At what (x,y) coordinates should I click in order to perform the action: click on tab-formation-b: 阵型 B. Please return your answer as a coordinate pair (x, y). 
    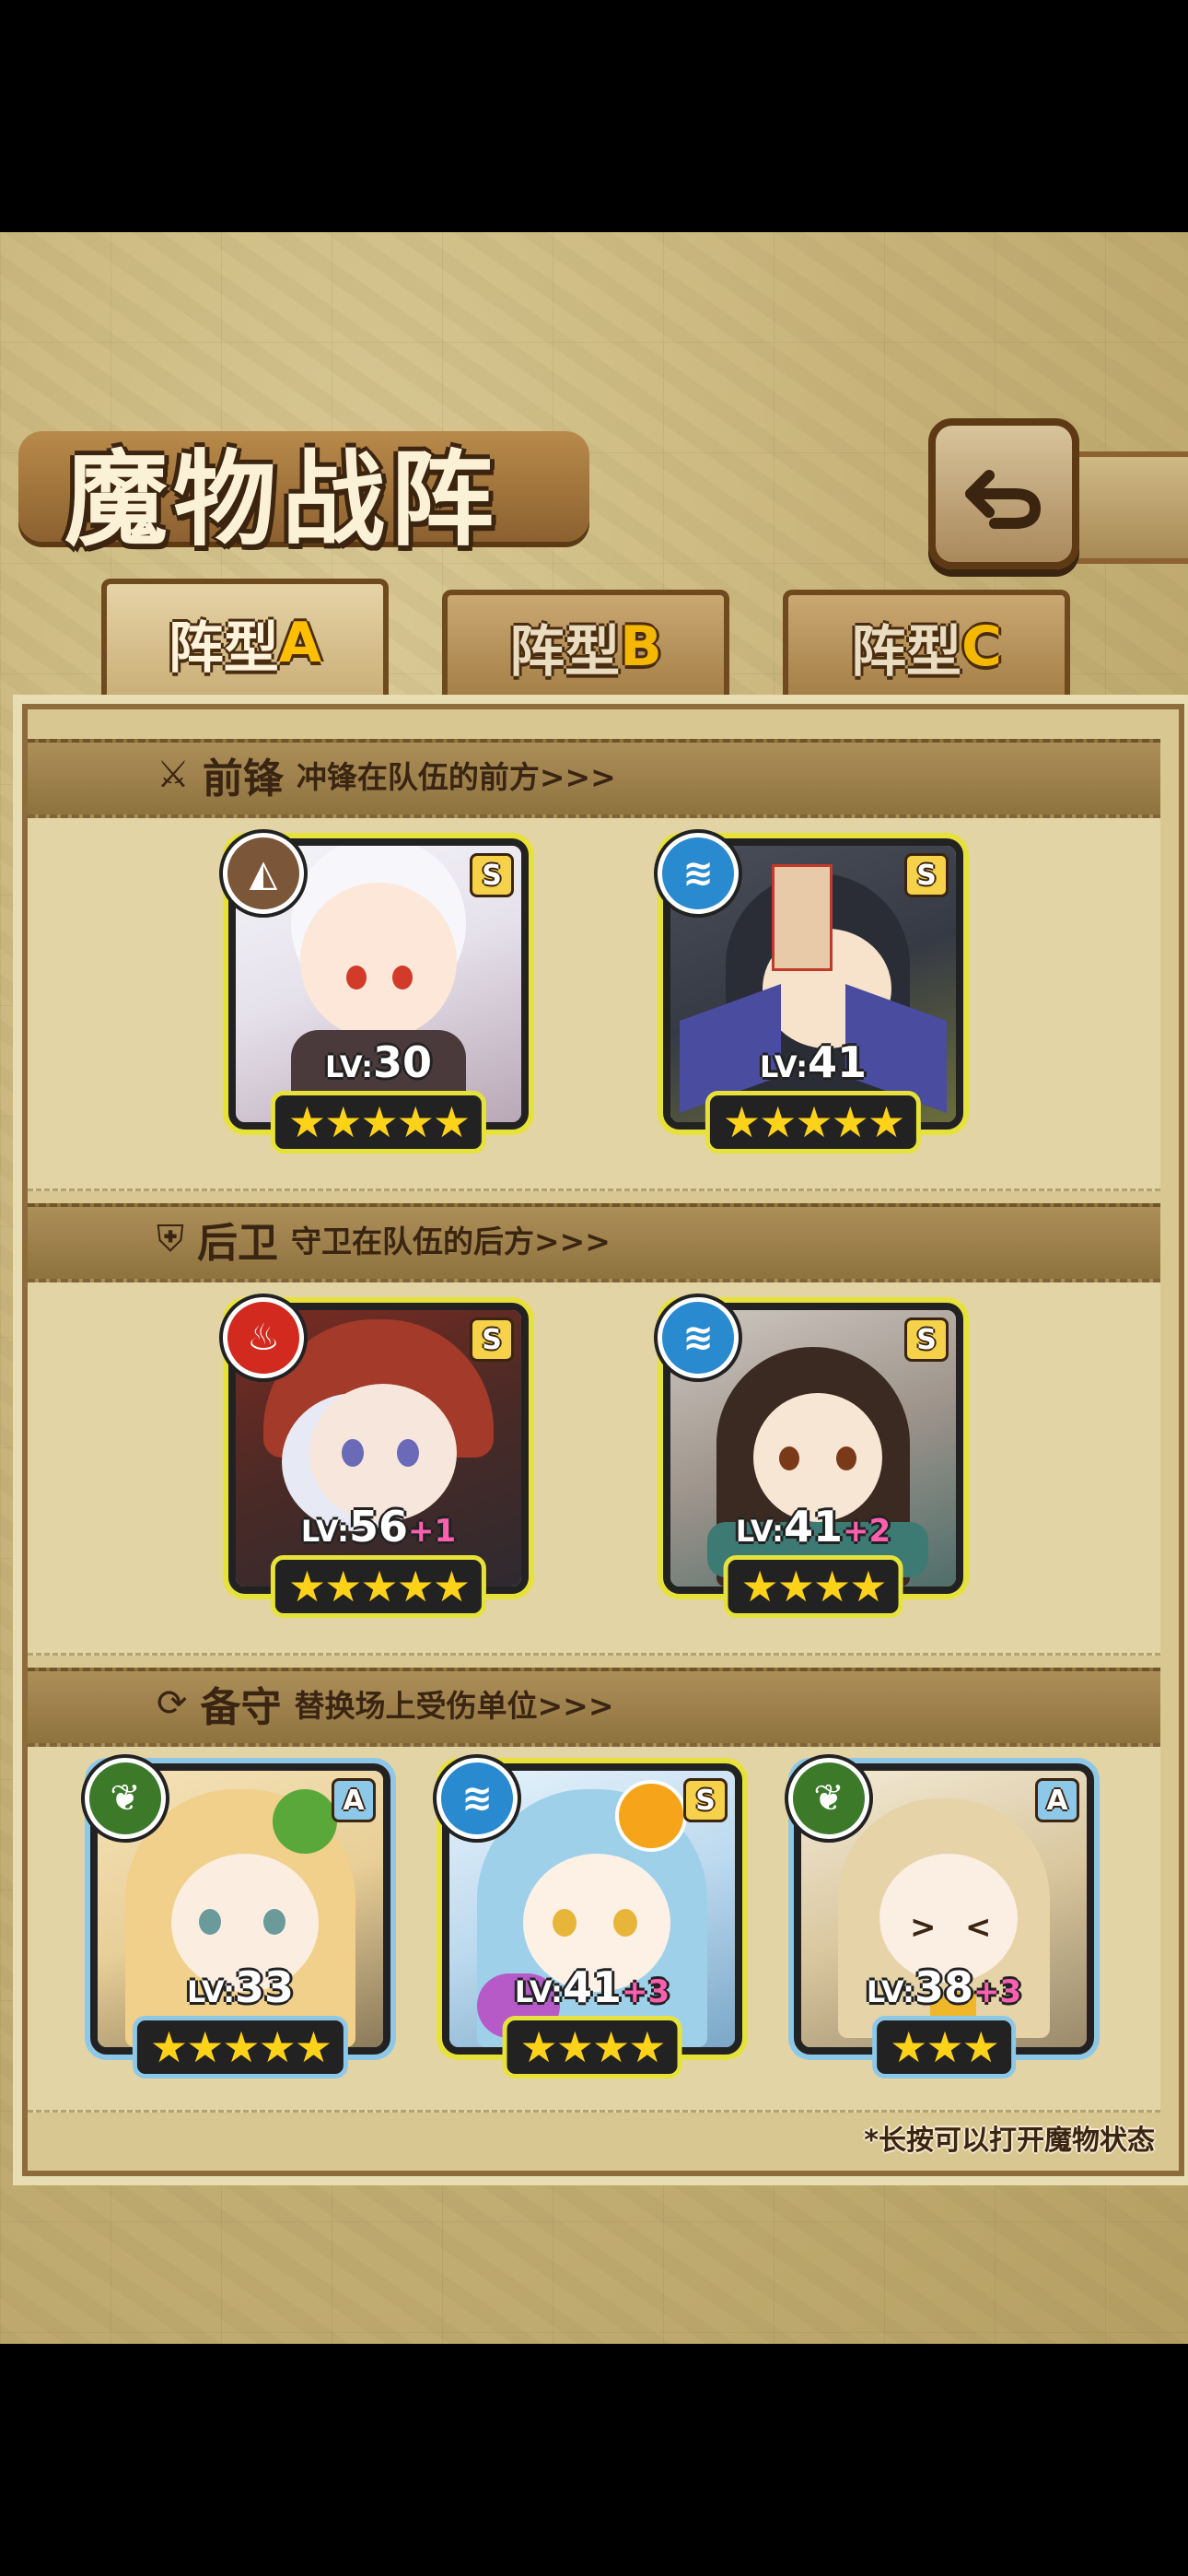
    Looking at the image, I should click on (585, 644).